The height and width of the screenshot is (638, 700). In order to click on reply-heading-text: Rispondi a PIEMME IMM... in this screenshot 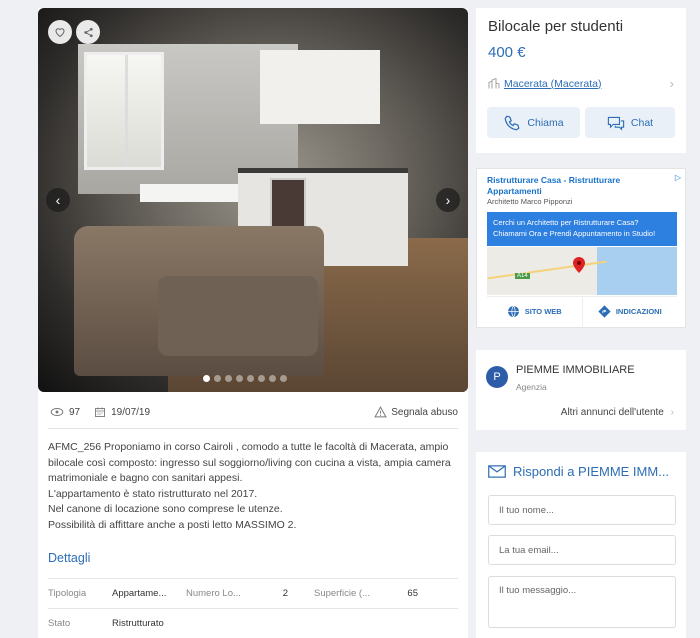, I will do `click(591, 471)`.